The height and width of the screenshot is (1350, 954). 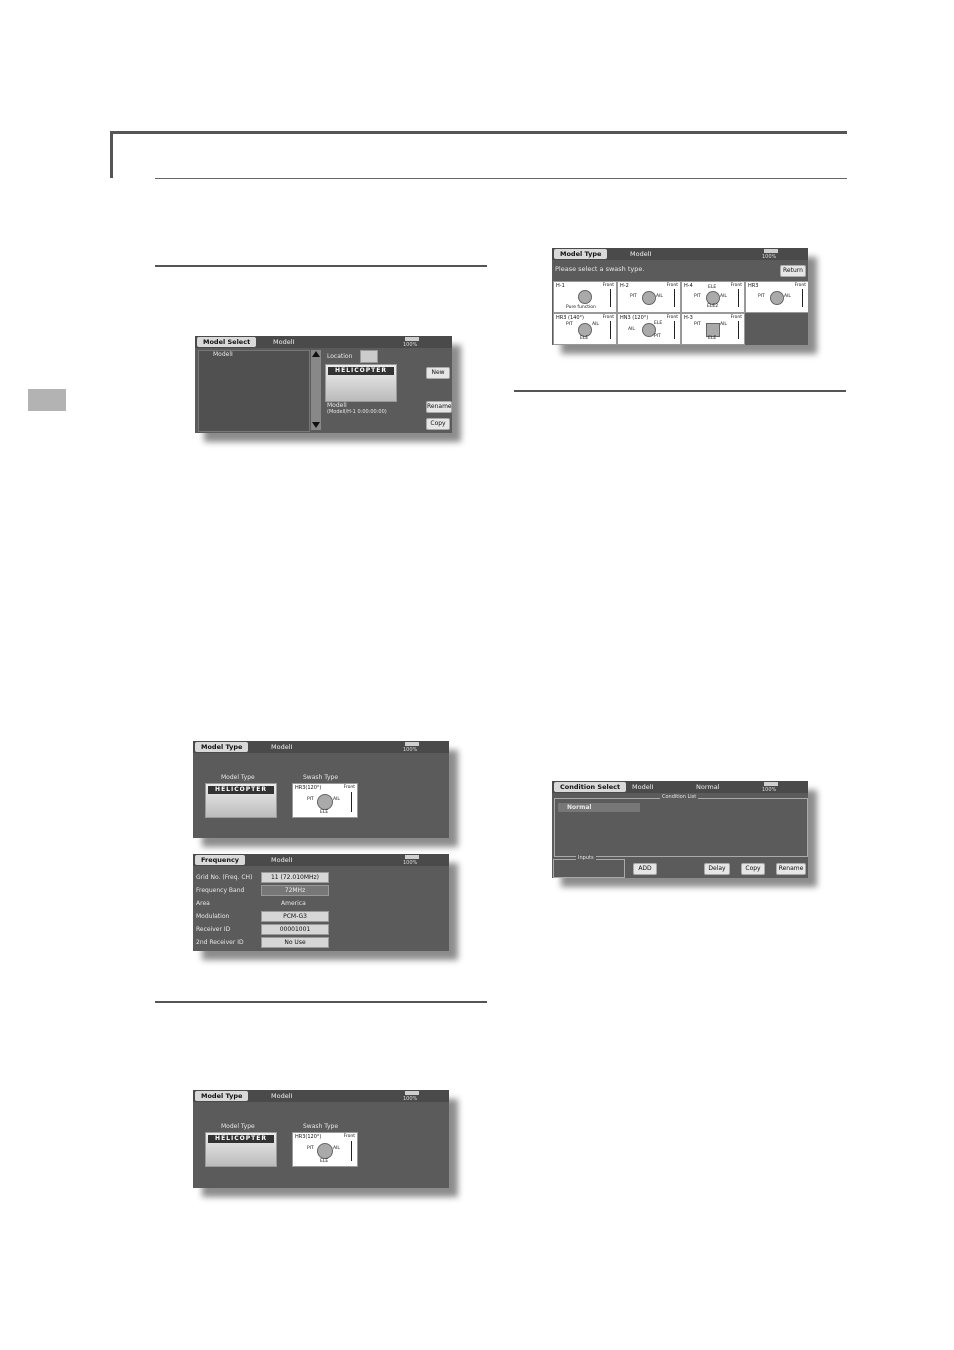 I want to click on header-rule-bottom, so click(x=501, y=178).